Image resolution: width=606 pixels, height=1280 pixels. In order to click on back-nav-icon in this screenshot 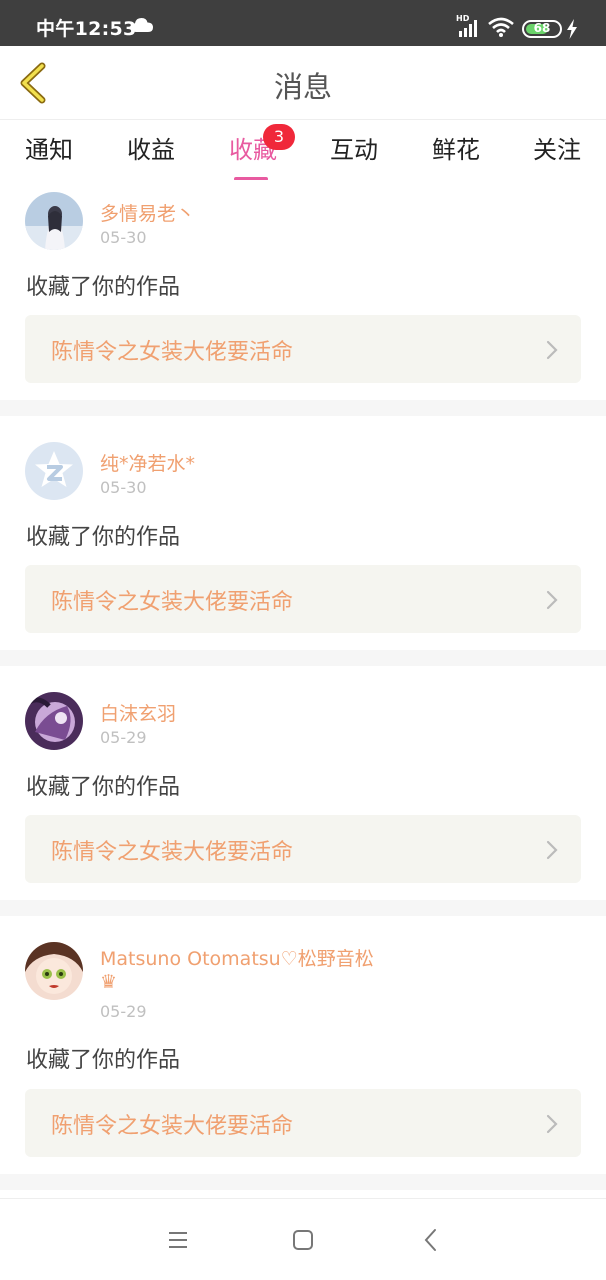, I will do `click(431, 1240)`.